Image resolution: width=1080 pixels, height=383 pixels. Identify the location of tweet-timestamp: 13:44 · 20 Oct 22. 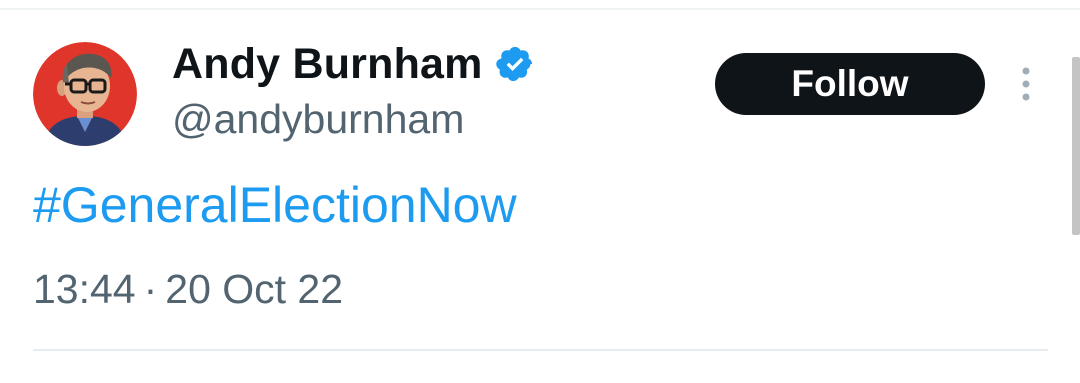
(188, 289).